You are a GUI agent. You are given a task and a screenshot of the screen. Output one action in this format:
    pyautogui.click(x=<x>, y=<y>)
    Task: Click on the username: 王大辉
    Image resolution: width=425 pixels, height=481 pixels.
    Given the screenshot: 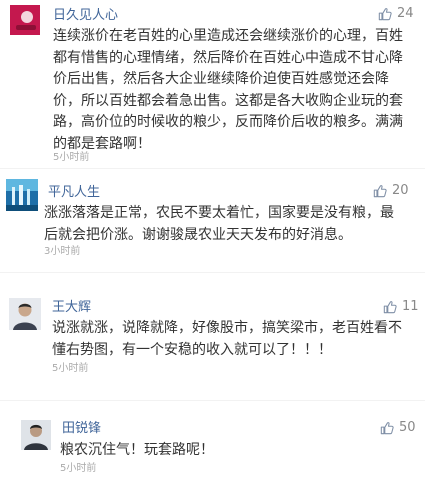 What is the action you would take?
    pyautogui.click(x=71, y=308)
    